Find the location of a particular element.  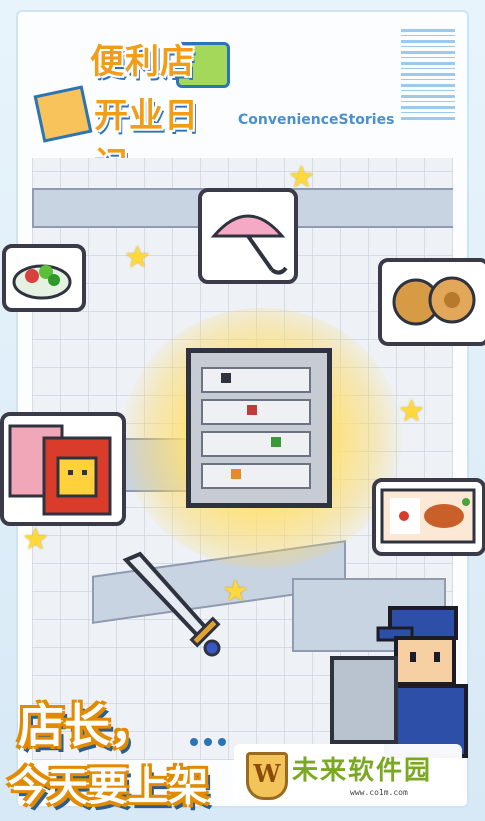

dolly-boxes is located at coordinates (364, 700).